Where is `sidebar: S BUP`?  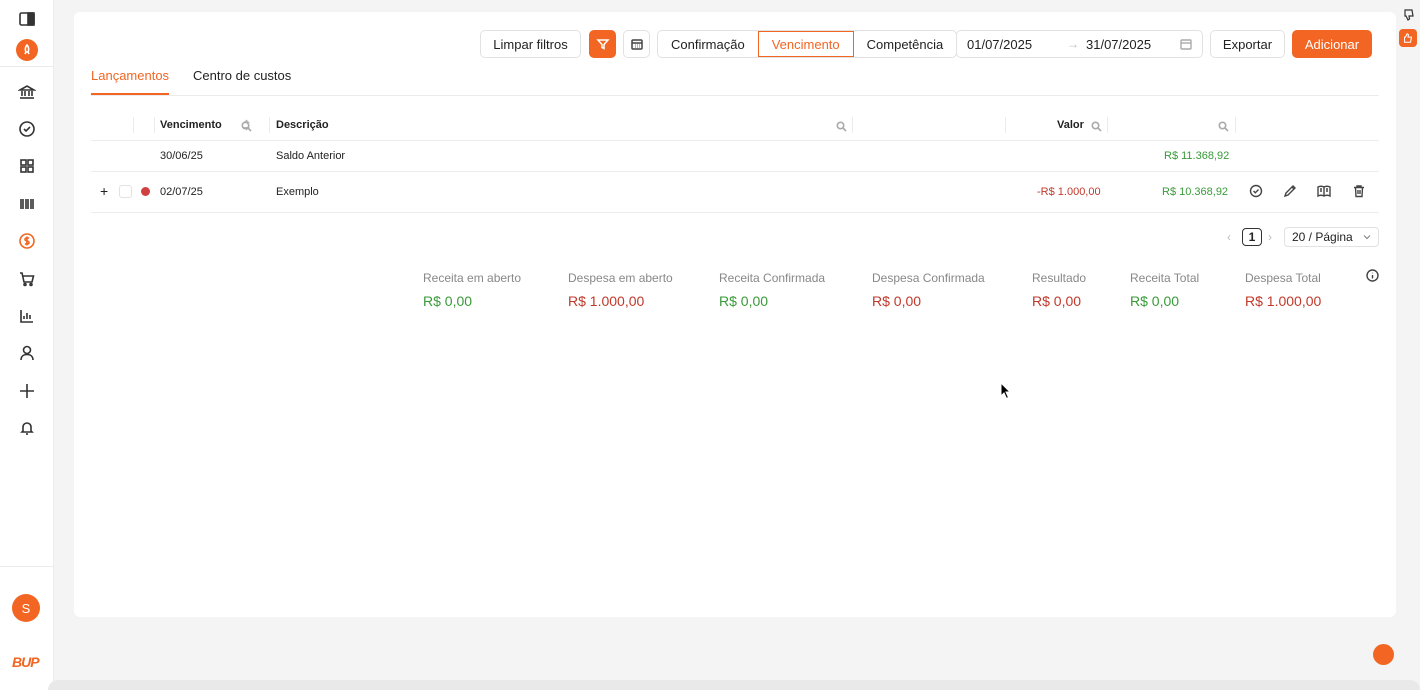 sidebar: S BUP is located at coordinates (27, 345).